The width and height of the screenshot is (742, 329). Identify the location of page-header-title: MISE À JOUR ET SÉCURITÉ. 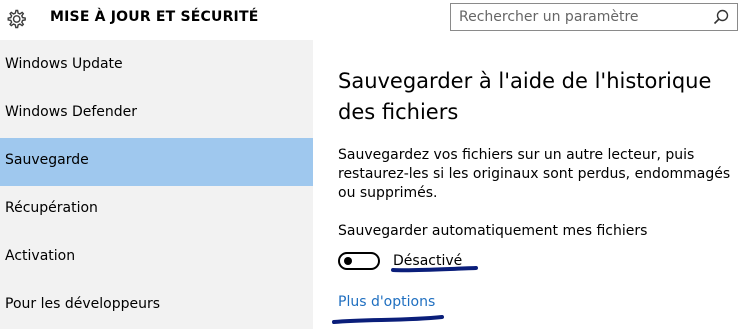
(154, 17).